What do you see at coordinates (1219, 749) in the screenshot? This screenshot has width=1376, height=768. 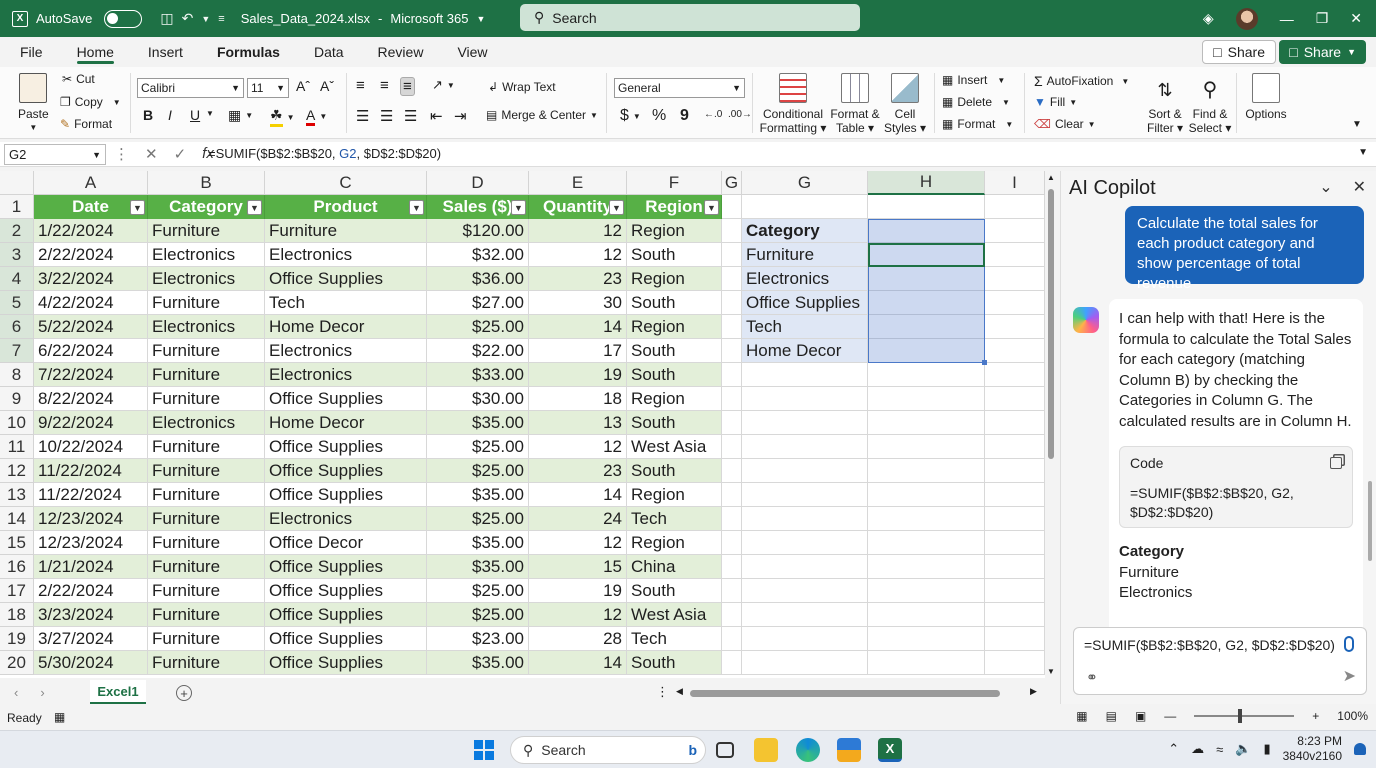 I see `wifi-icon: ≈` at bounding box center [1219, 749].